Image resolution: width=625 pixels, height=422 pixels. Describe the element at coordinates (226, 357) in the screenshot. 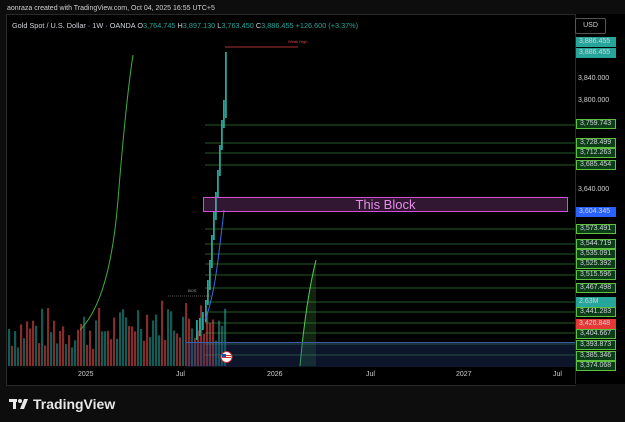

I see `us-flag-icon` at that location.